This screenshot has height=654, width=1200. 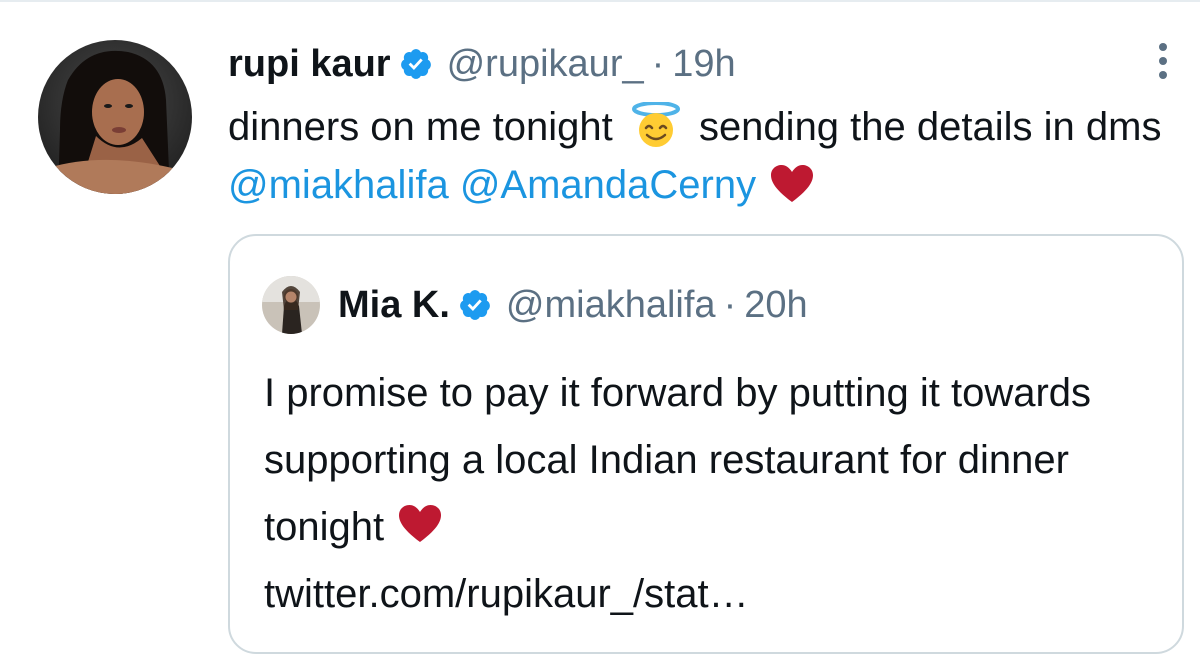 I want to click on smiling-face-with-halo-icon, so click(x=656, y=124).